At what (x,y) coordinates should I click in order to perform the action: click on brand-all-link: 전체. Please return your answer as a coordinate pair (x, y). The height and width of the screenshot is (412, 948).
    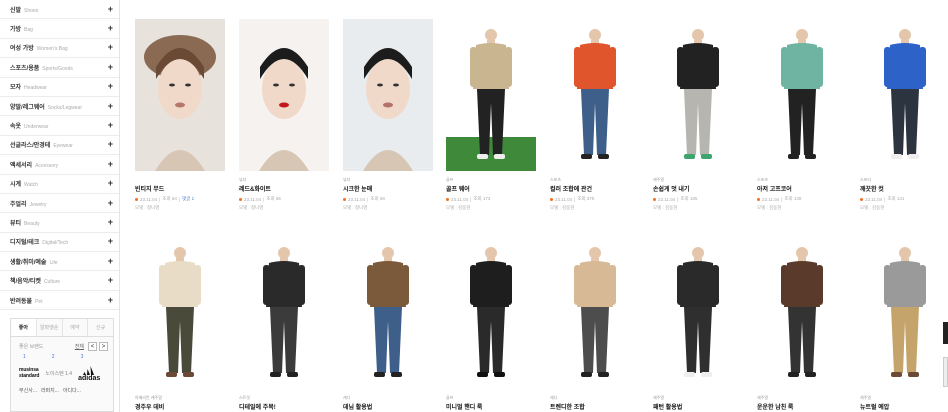
    Looking at the image, I should click on (79, 346).